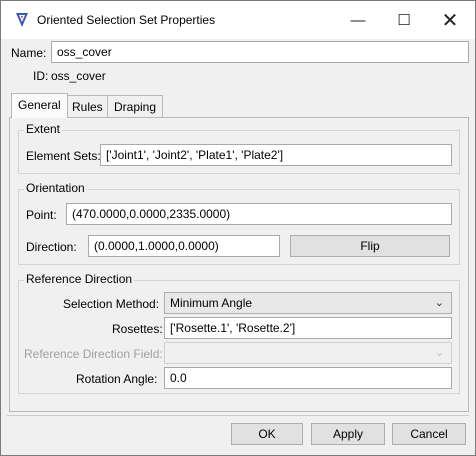 The width and height of the screenshot is (476, 456). Describe the element at coordinates (348, 434) in the screenshot. I see `apply-button: Apply` at that location.